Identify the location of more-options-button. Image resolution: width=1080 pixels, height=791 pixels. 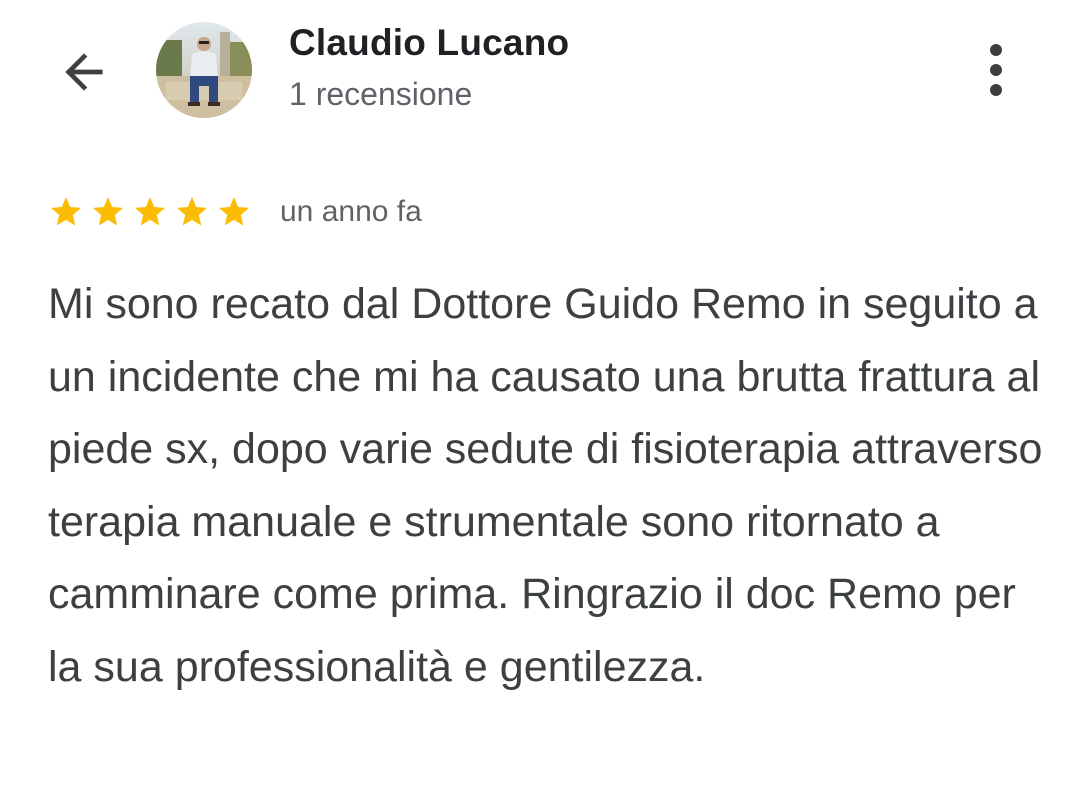
(996, 70).